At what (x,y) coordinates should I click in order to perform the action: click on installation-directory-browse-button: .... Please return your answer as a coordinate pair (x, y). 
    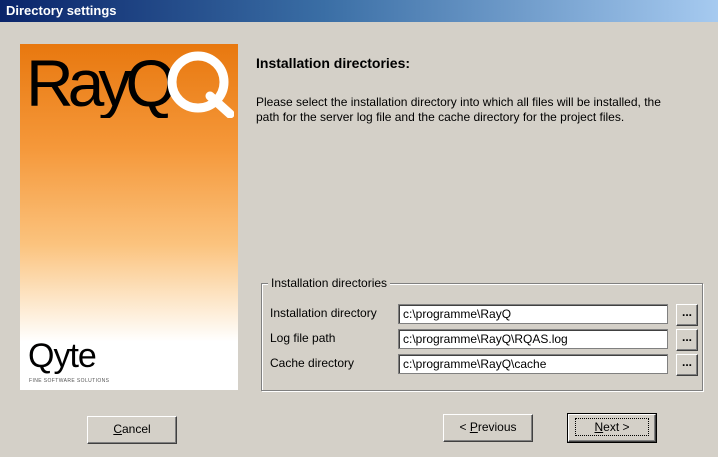
    Looking at the image, I should click on (687, 315).